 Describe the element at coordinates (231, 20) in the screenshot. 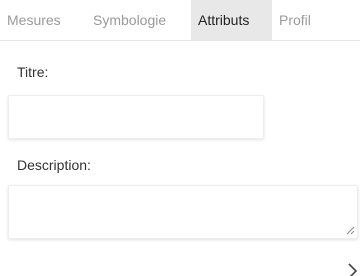

I see `tab-attributs: Attributs` at that location.